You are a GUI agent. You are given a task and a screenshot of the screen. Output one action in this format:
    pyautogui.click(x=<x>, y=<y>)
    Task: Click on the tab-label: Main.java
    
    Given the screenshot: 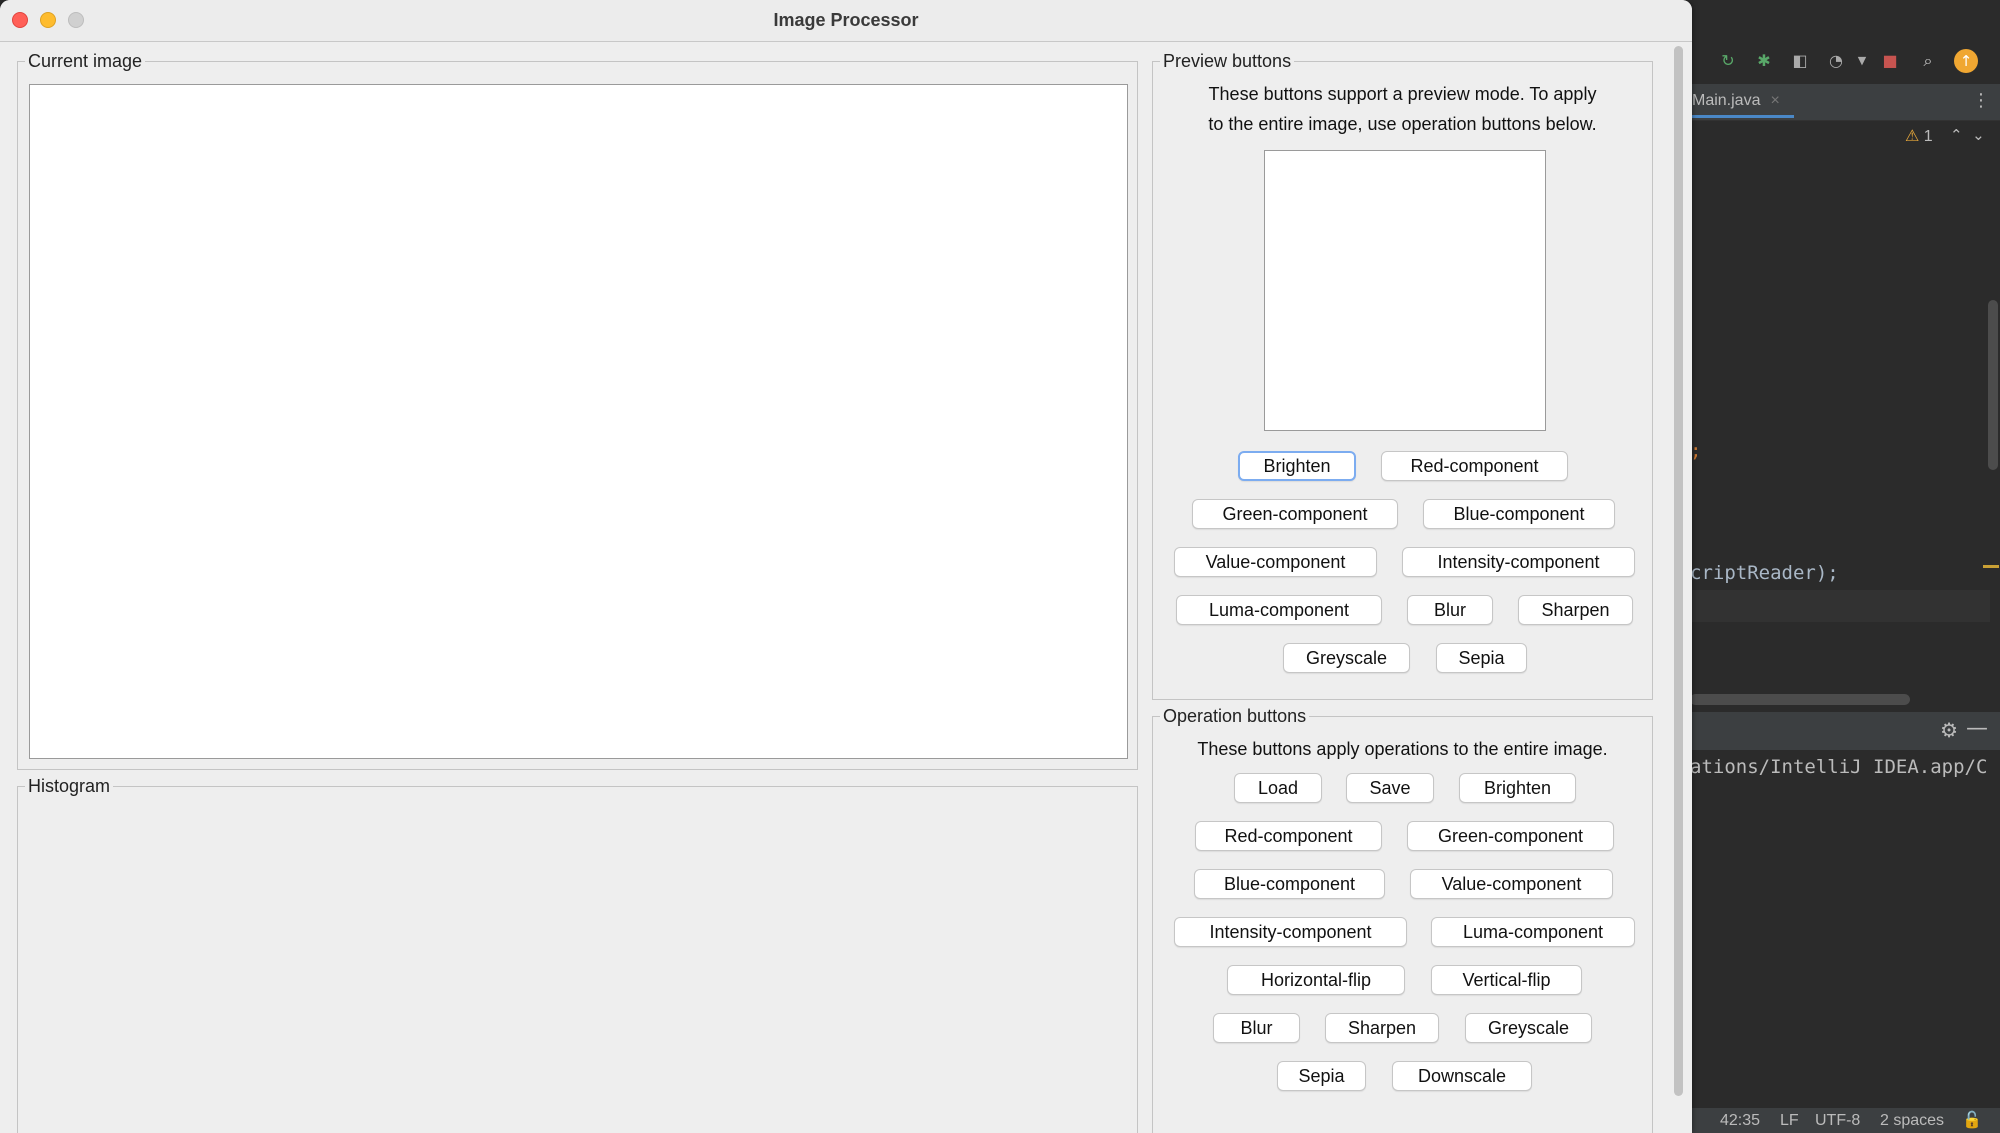 What is the action you would take?
    pyautogui.click(x=1726, y=100)
    